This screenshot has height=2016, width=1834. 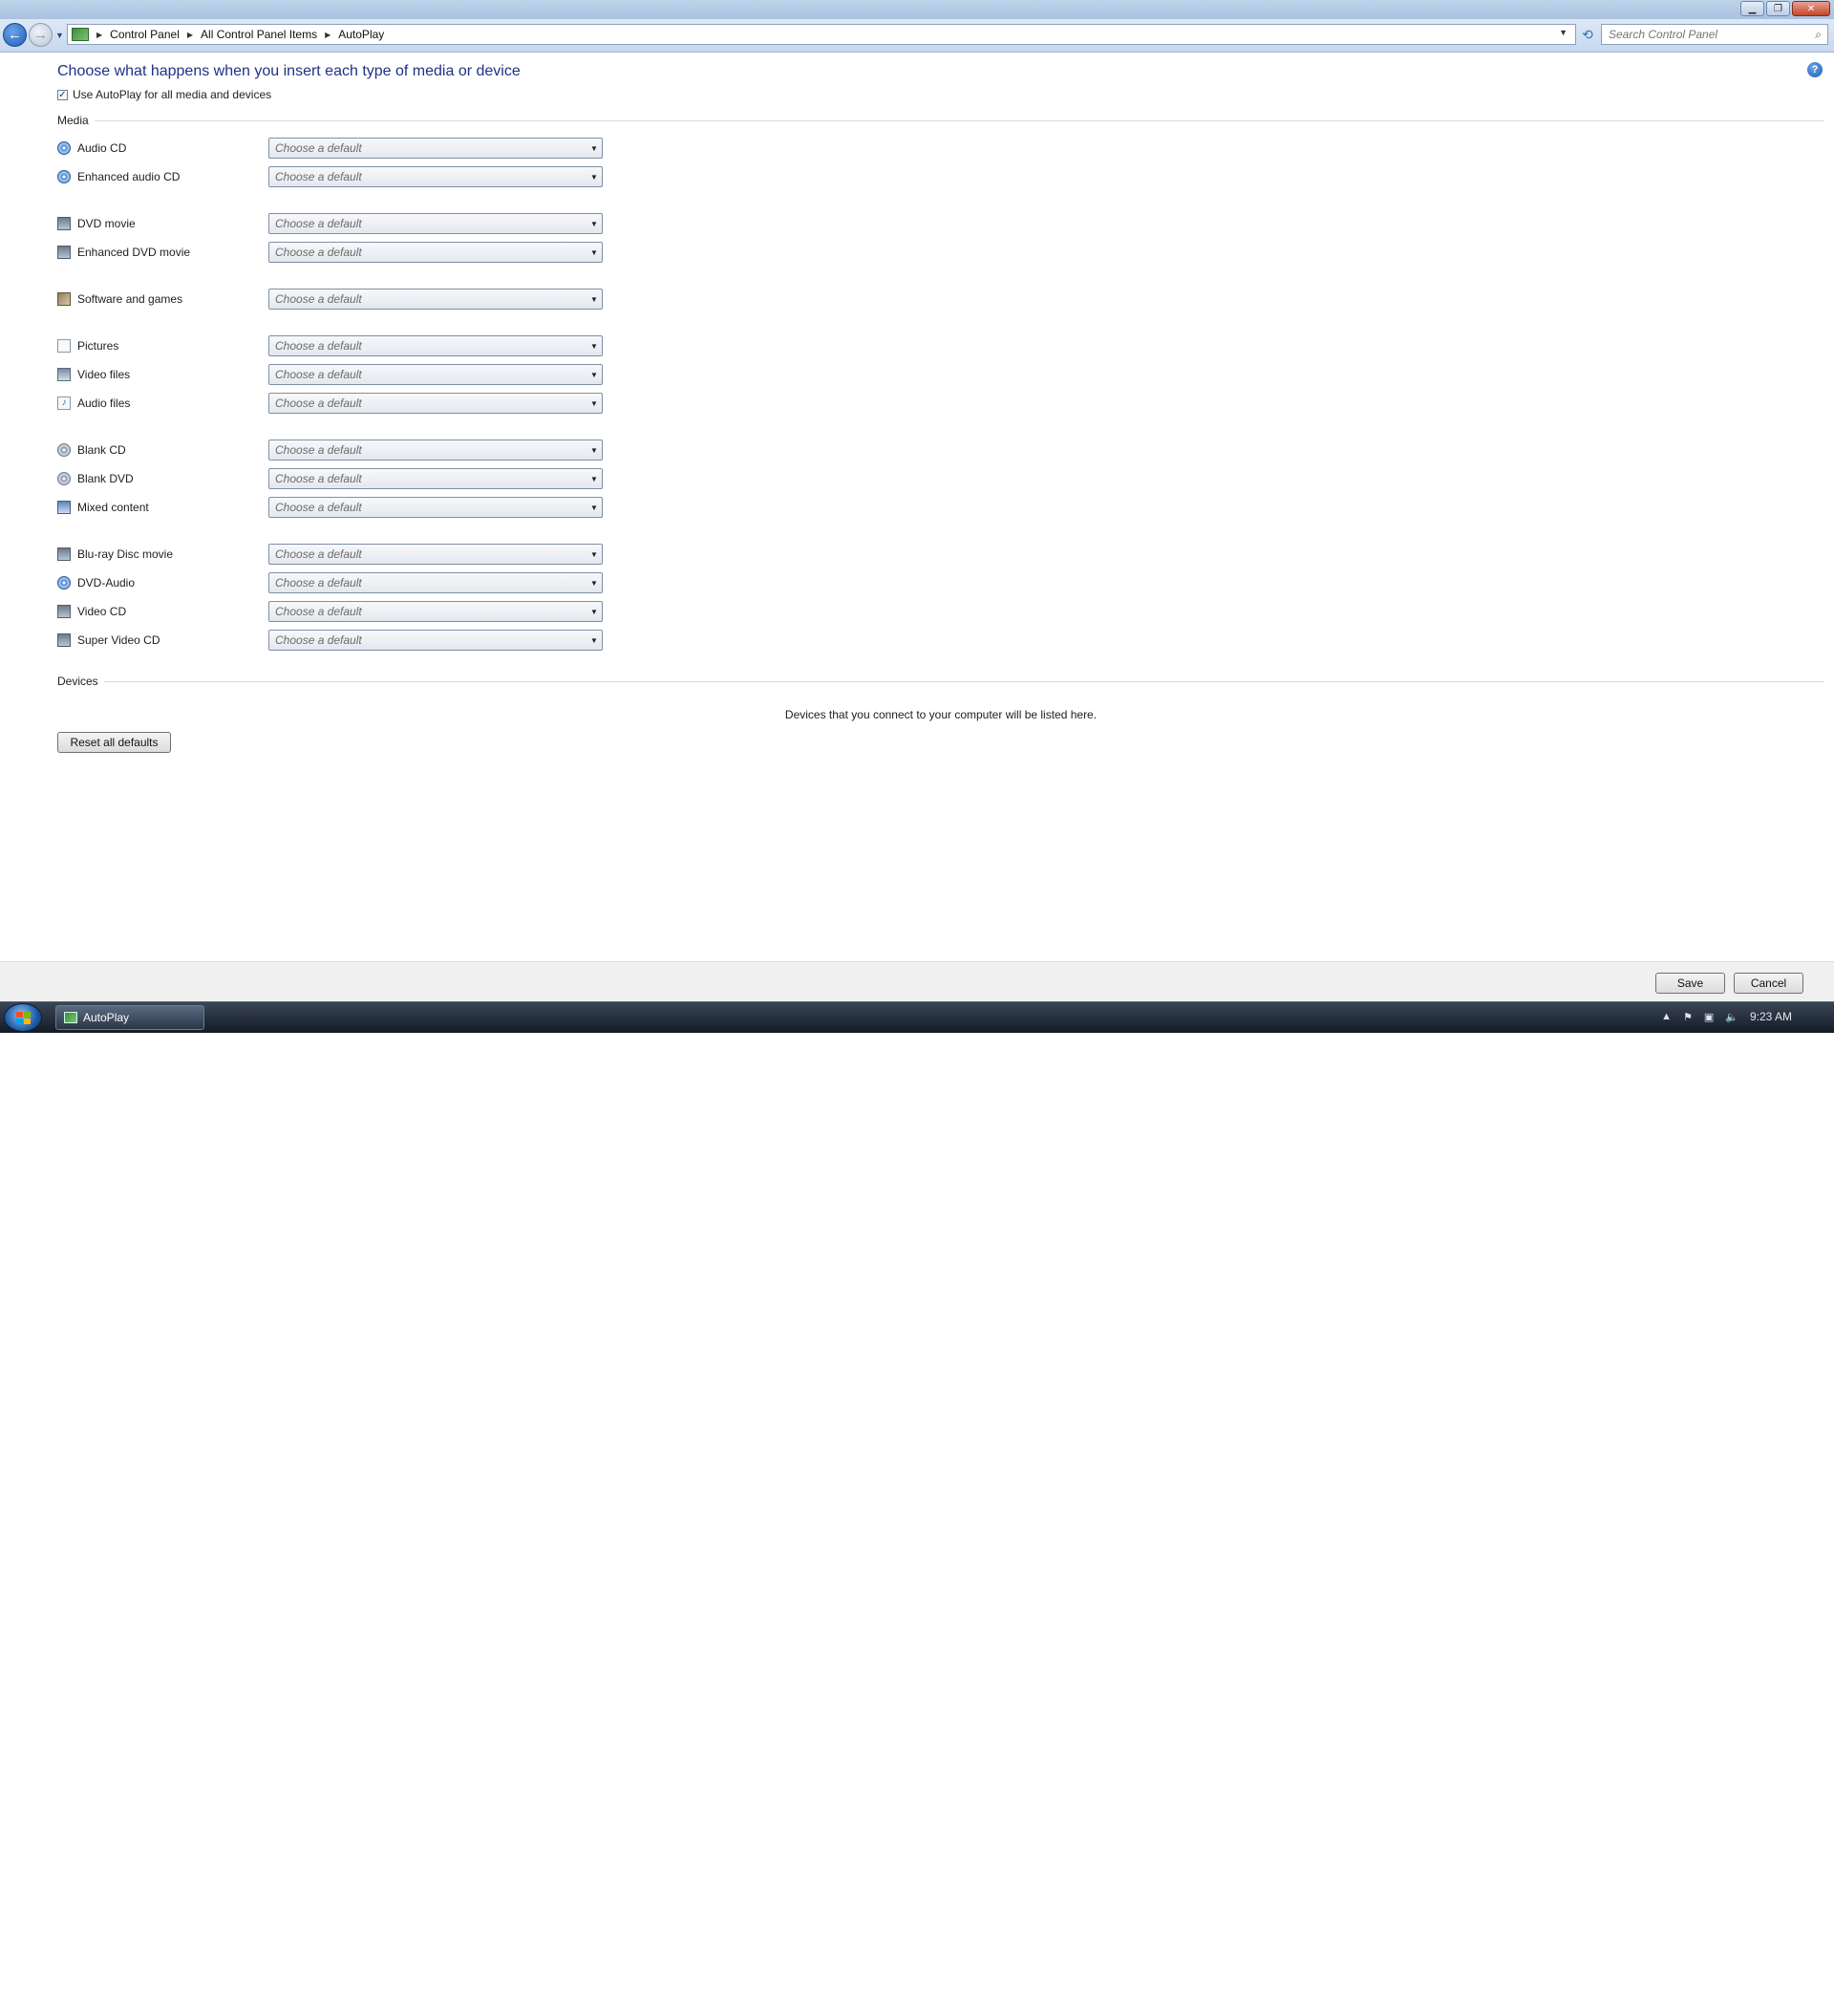 I want to click on use-autoplay-checkbox: ✓ Use AutoPlay for all media and devices, so click(x=164, y=94).